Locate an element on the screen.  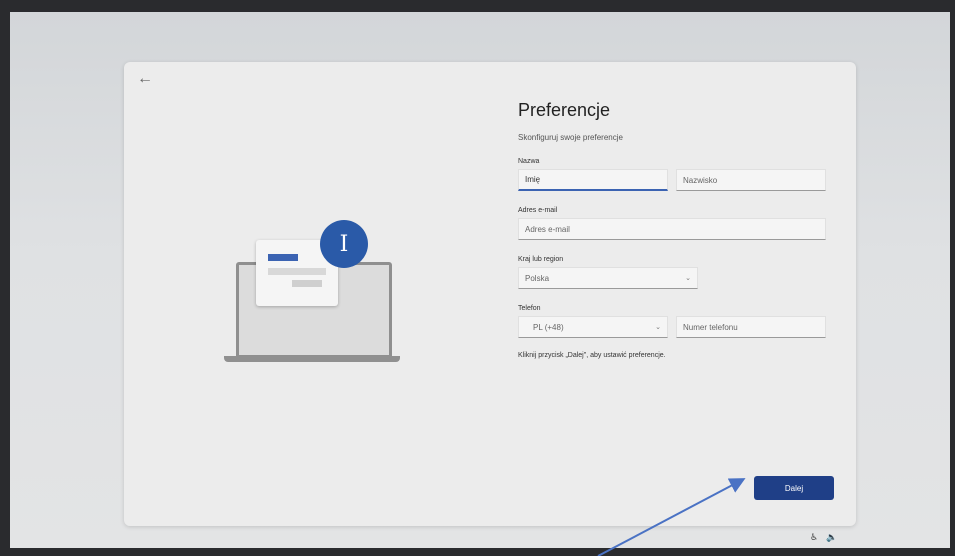
country-value: Polska is located at coordinates (537, 278).